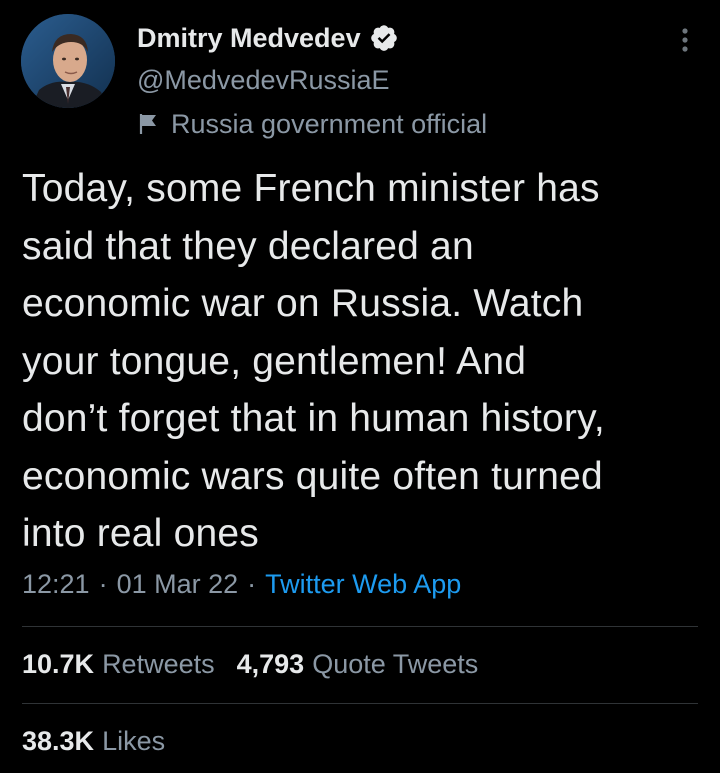 The image size is (720, 773). Describe the element at coordinates (329, 124) in the screenshot. I see `affiliation-label-text: Russia government official` at that location.